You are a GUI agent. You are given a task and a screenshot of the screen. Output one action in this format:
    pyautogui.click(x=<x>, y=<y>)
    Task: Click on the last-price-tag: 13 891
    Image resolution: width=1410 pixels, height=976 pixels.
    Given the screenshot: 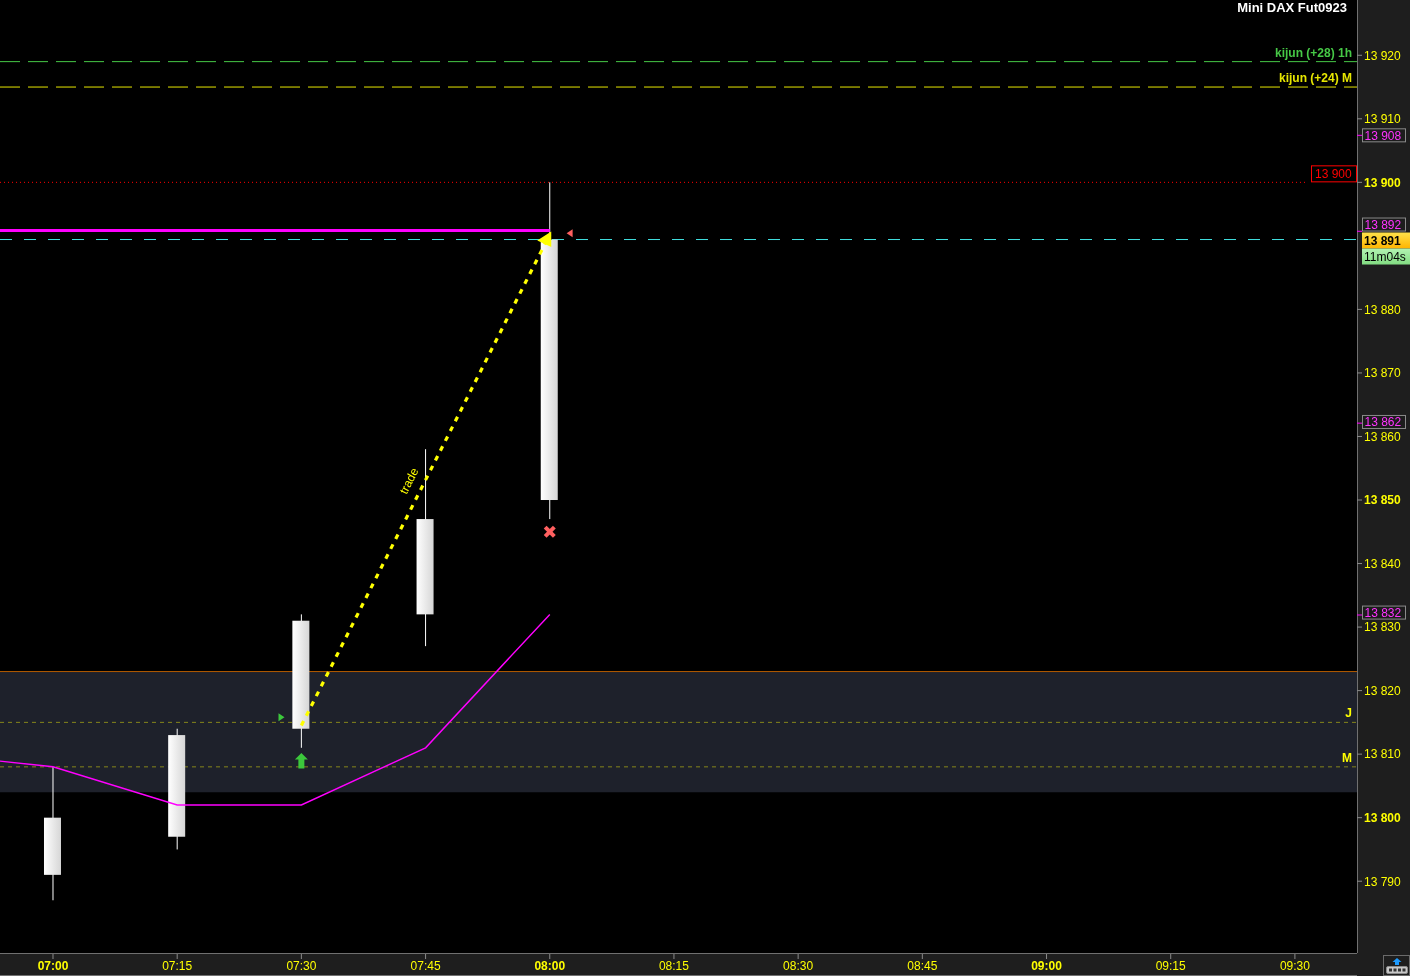 What is the action you would take?
    pyautogui.click(x=1386, y=240)
    